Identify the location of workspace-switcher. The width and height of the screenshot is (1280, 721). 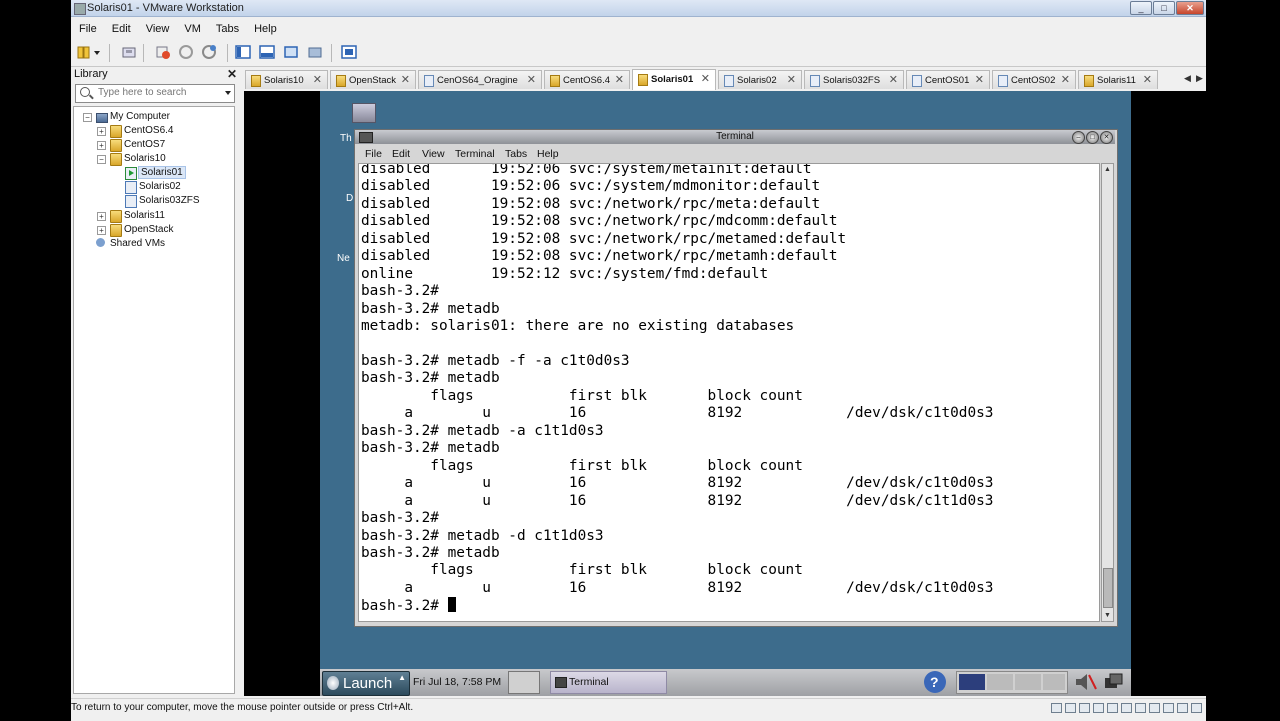
(1012, 682).